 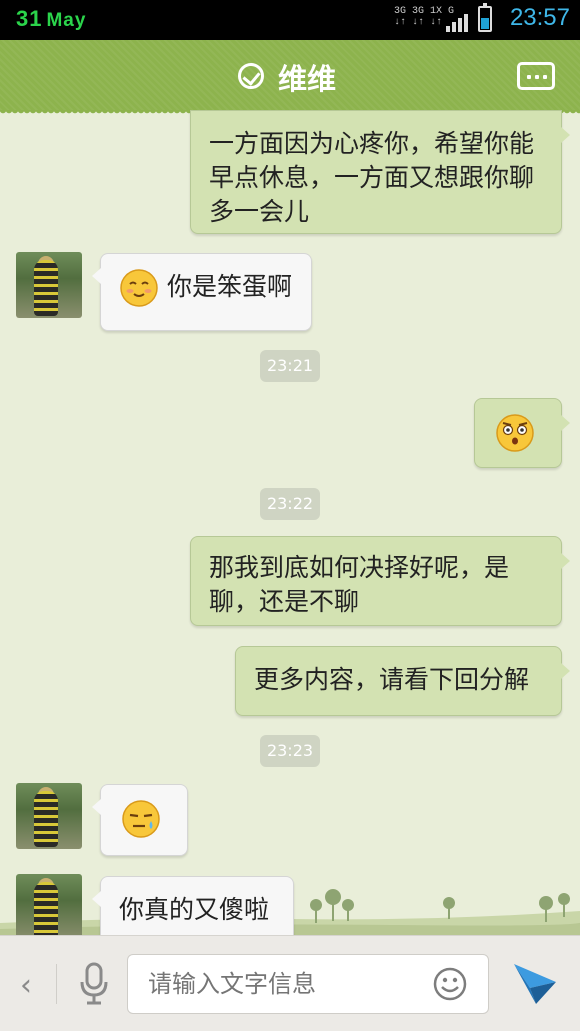 I want to click on network-indicator: 3G 3G 1X G ↓↑ ↓↑ ↓↑, so click(x=424, y=17).